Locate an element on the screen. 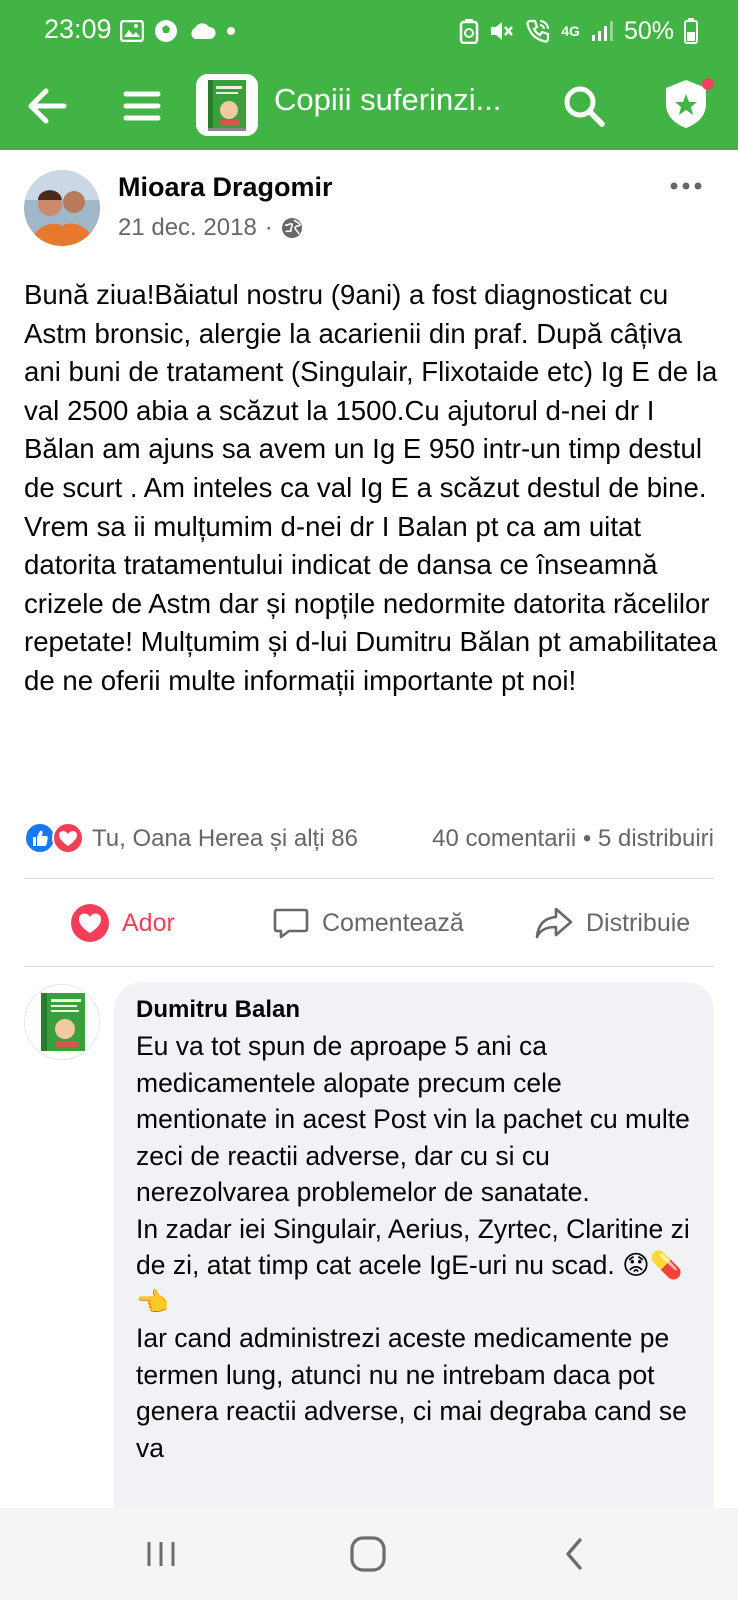 The height and width of the screenshot is (1600, 738). dot-icon is located at coordinates (231, 31).